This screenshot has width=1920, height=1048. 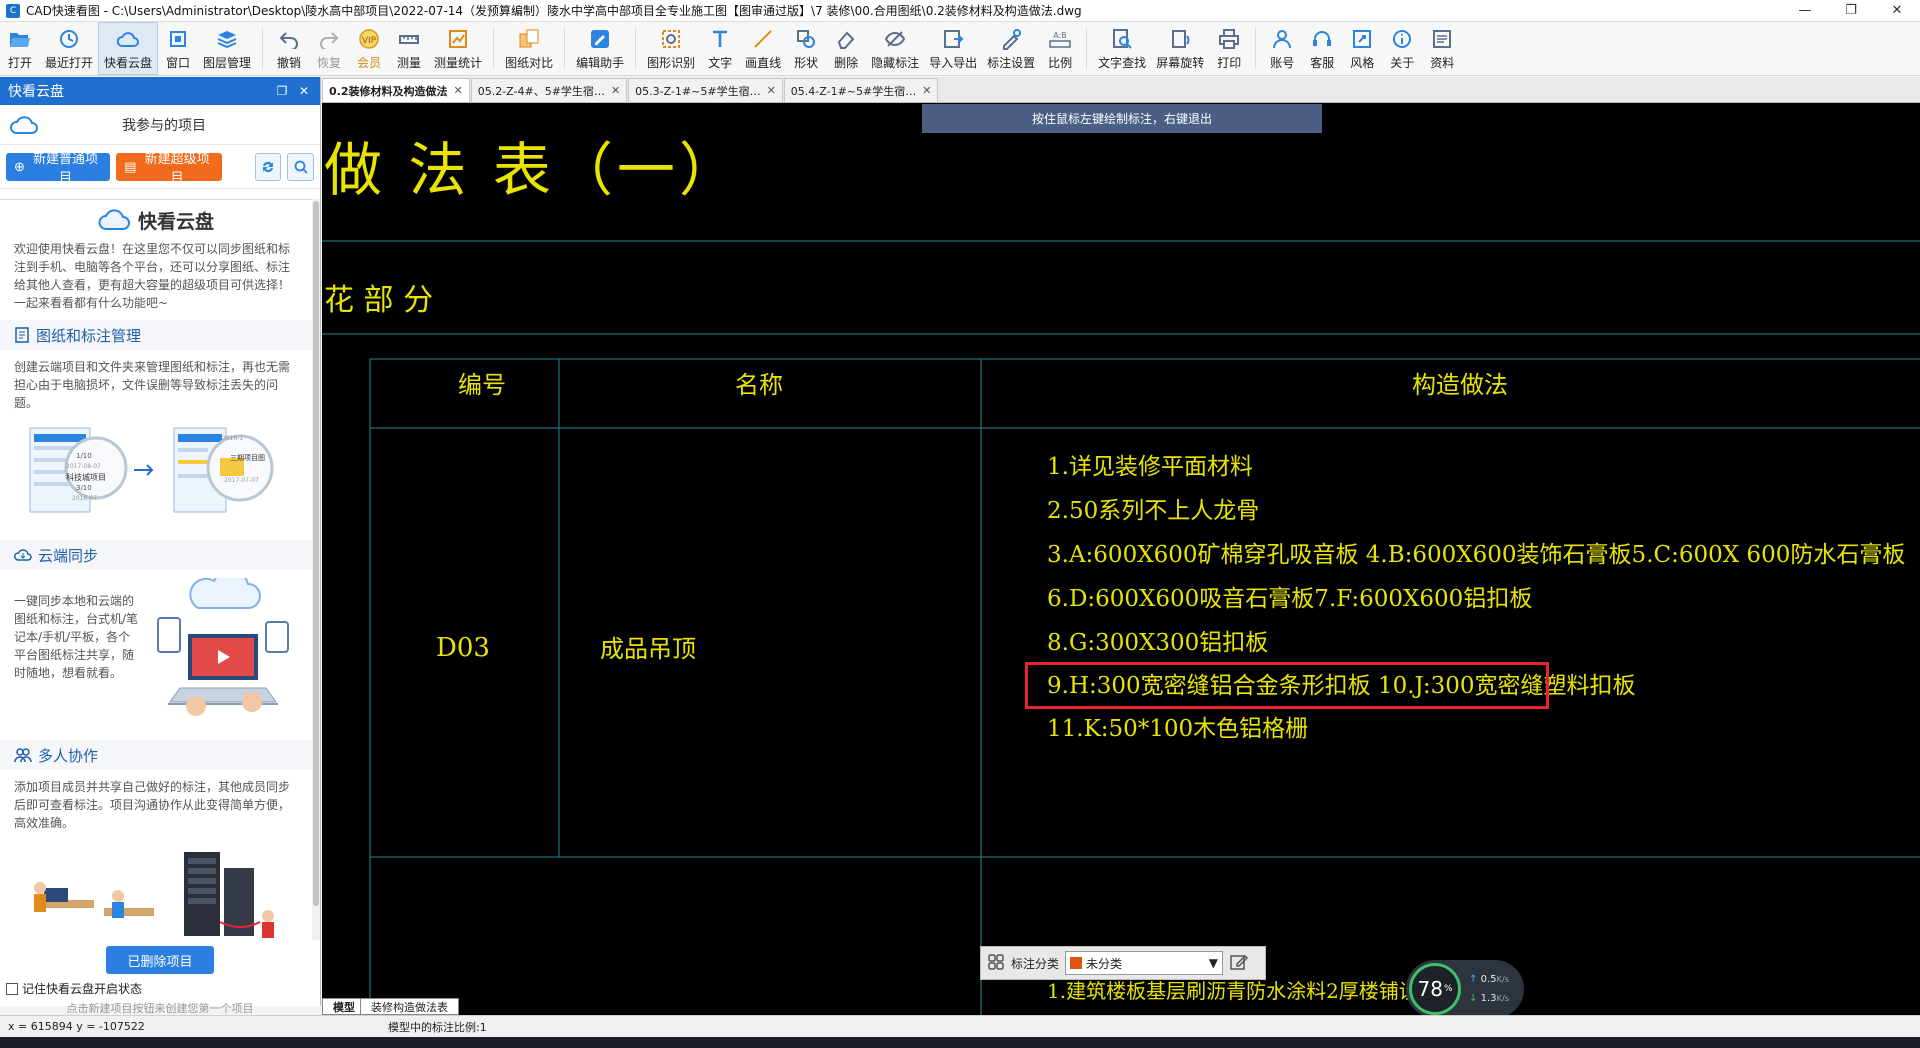 What do you see at coordinates (846, 48) in the screenshot?
I see `delete-button: 删除` at bounding box center [846, 48].